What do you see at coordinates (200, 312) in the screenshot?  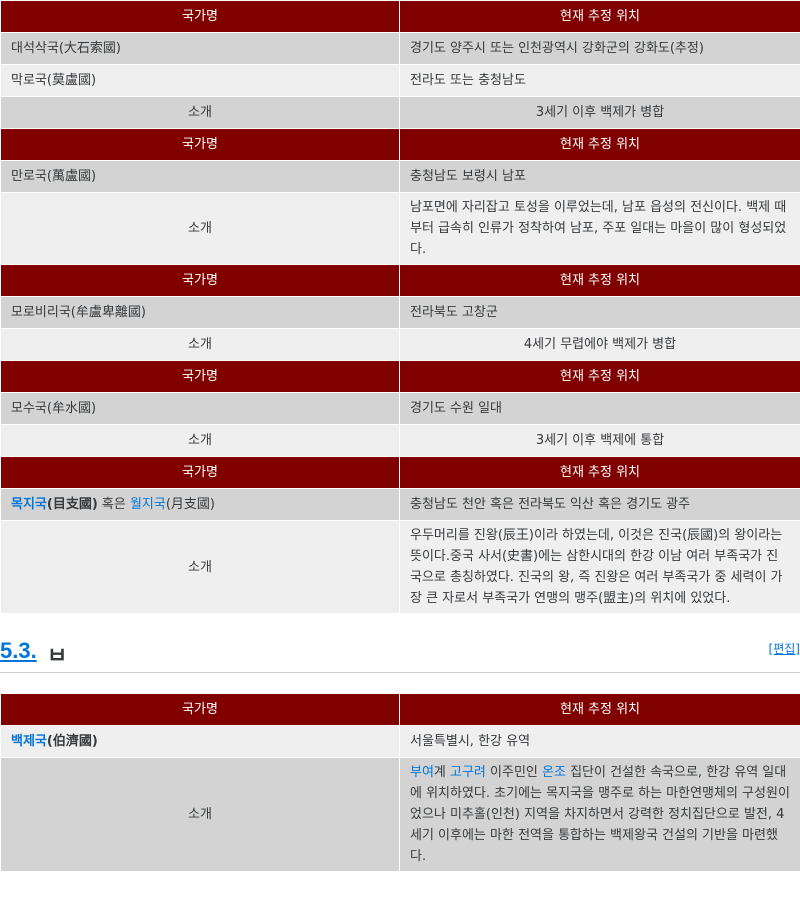 I see `country-name: 모로비리국(牟盧卑離國)` at bounding box center [200, 312].